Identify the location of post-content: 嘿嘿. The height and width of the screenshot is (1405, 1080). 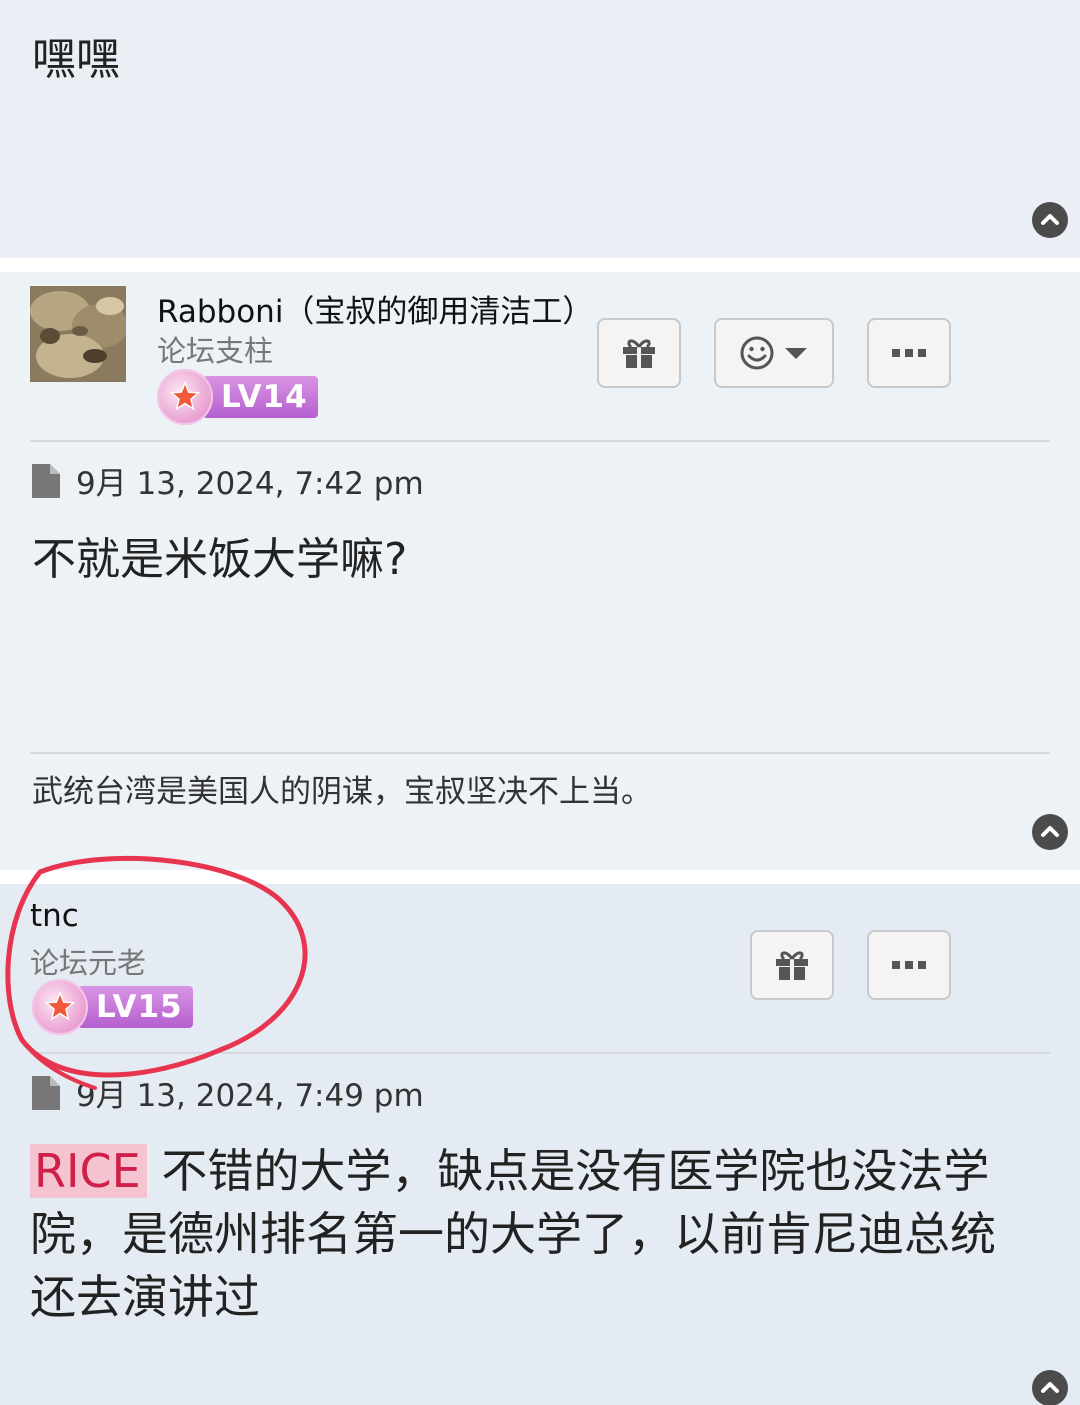
(76, 59).